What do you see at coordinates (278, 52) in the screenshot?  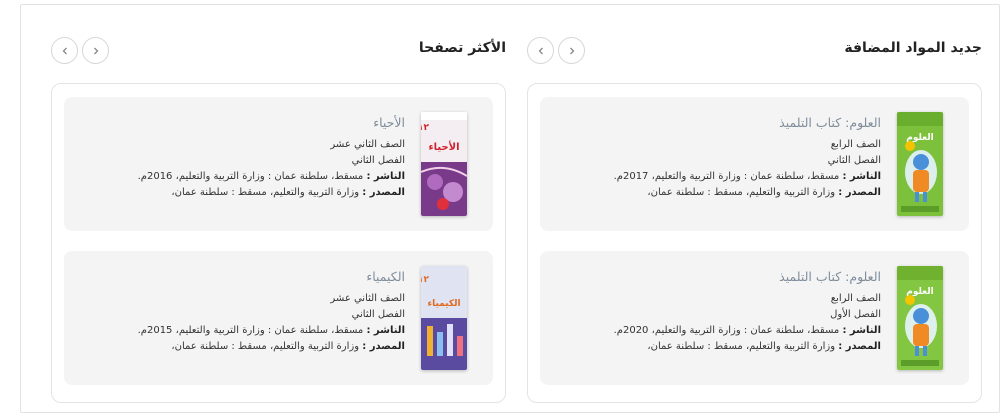 I see `section-header: الأكثر تصفحا` at bounding box center [278, 52].